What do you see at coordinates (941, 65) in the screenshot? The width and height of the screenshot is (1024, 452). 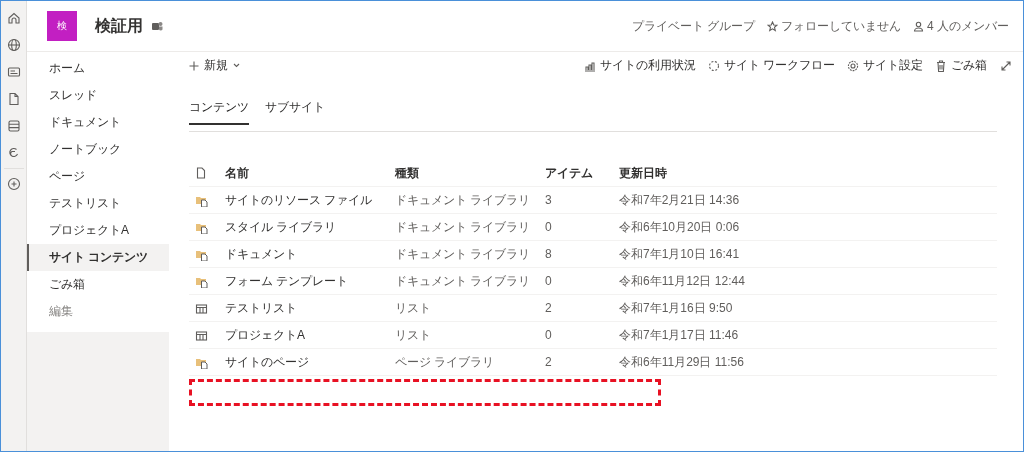 I see `trash-icon` at bounding box center [941, 65].